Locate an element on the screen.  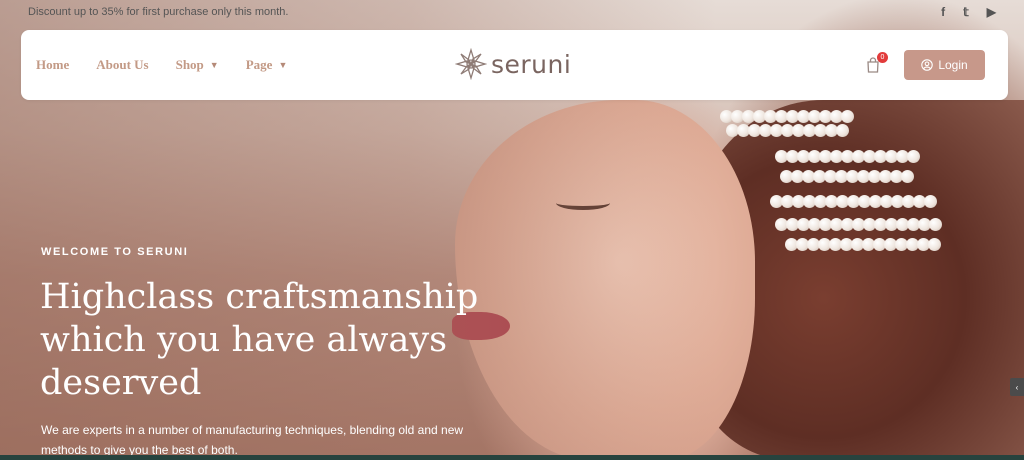
site-logo: seruni is located at coordinates (513, 64).